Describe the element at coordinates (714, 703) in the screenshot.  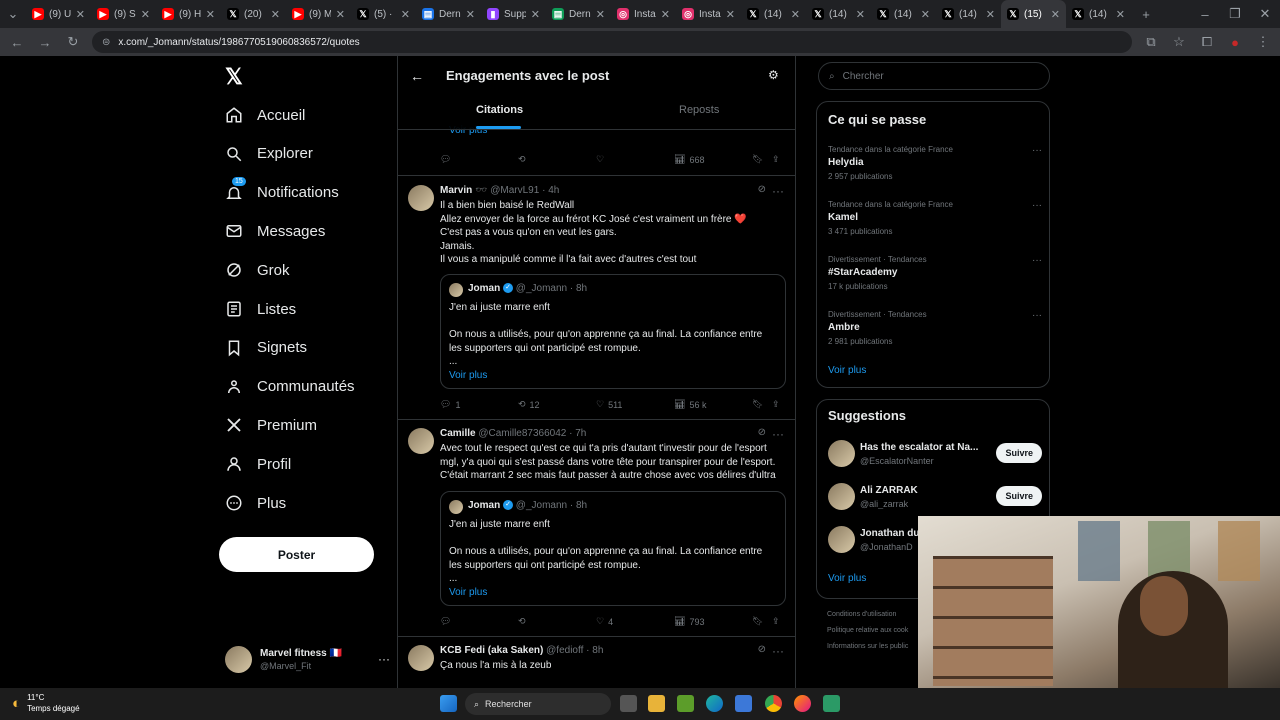
I see `edge-icon` at that location.